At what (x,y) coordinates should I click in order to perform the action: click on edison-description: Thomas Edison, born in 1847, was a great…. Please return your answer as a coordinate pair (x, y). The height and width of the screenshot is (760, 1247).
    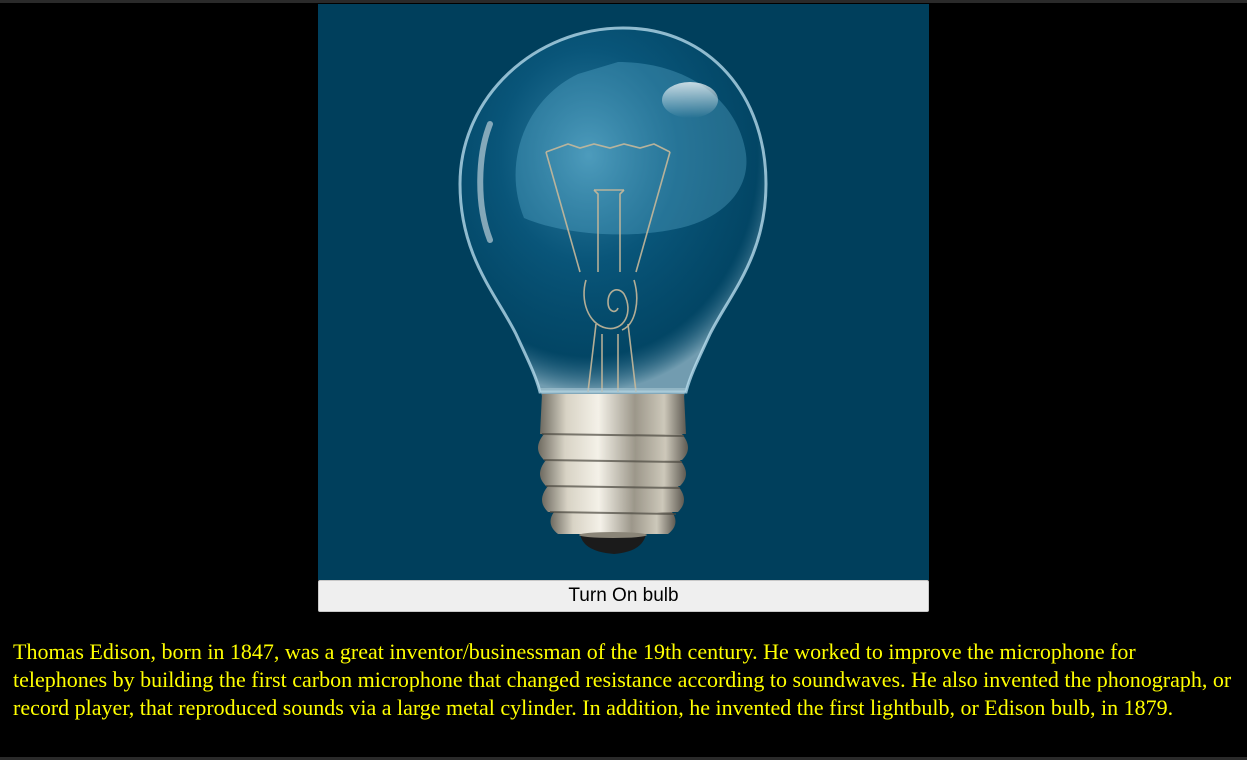
    Looking at the image, I should click on (622, 679).